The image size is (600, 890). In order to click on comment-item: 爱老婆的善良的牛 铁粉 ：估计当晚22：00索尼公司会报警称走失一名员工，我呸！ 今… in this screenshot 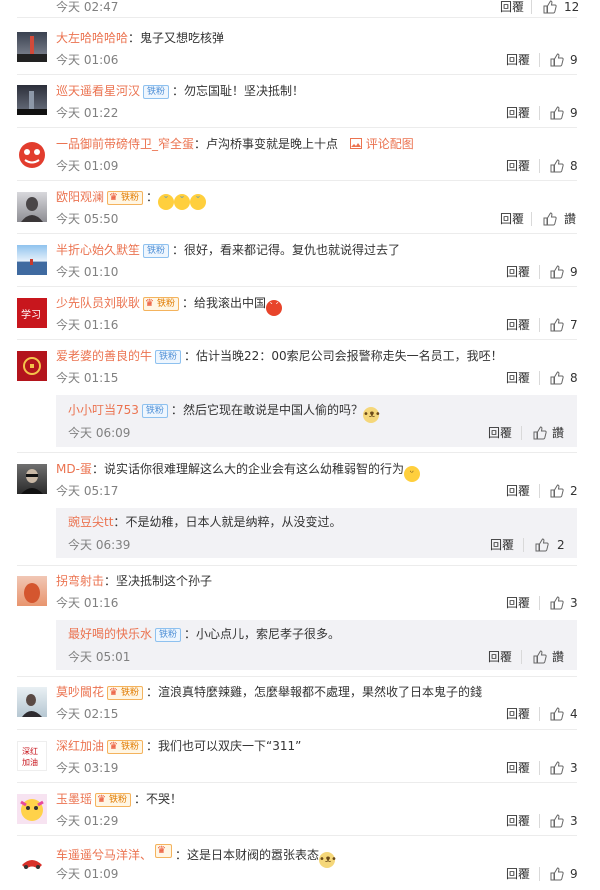, I will do `click(300, 398)`.